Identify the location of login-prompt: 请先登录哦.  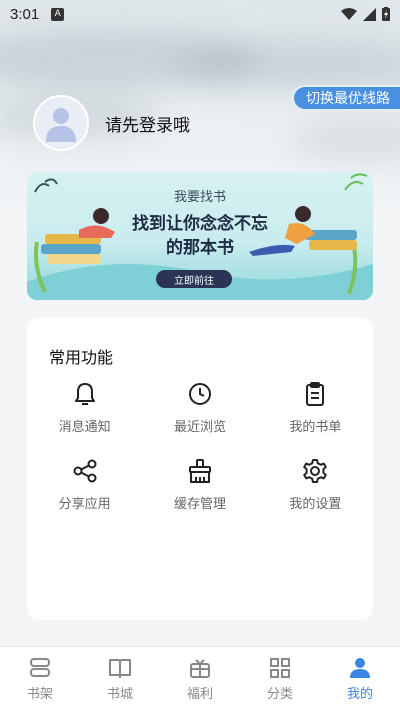
(147, 123).